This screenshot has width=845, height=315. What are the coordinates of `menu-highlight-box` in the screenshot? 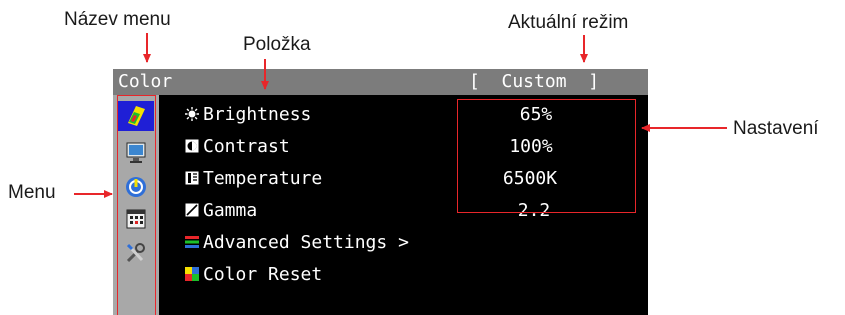 It's located at (136, 205).